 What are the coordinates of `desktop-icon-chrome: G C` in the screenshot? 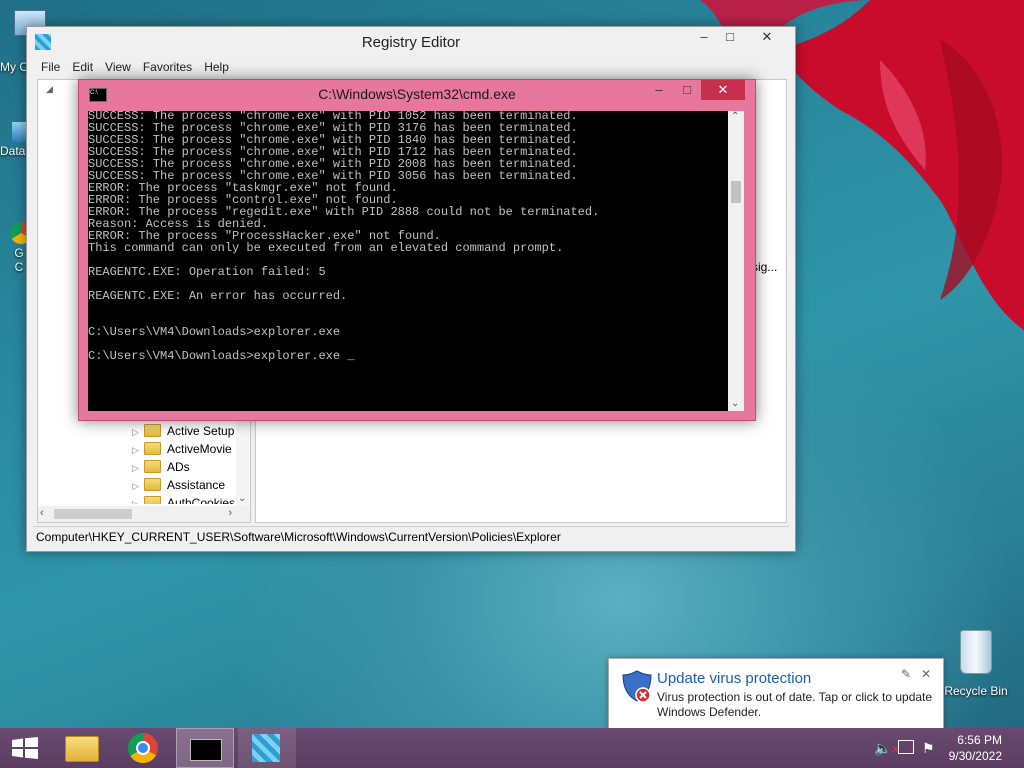 It's located at (16, 248).